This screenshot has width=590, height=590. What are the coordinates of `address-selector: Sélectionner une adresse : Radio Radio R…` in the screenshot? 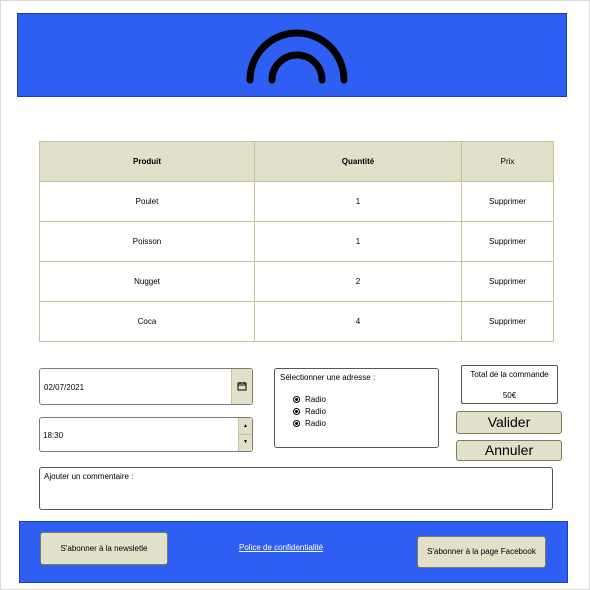 It's located at (356, 408).